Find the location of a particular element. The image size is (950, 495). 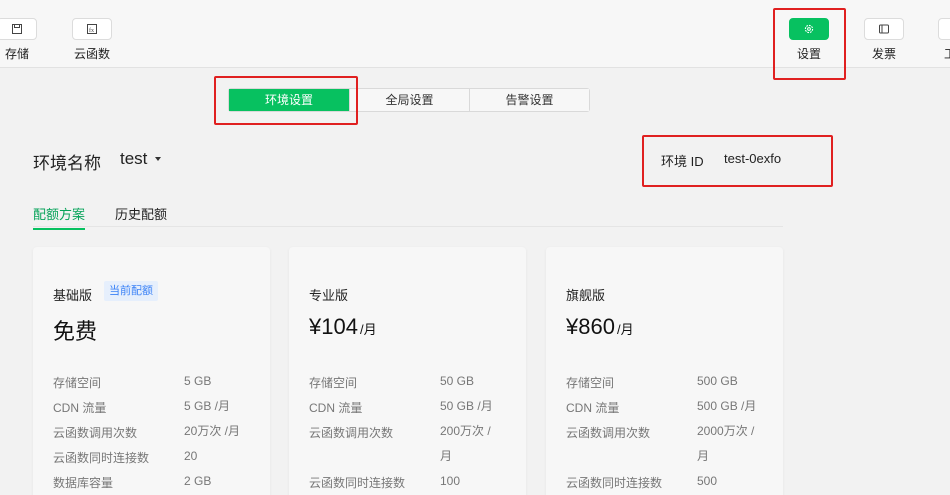

spec-value: 500 is located at coordinates (707, 481).